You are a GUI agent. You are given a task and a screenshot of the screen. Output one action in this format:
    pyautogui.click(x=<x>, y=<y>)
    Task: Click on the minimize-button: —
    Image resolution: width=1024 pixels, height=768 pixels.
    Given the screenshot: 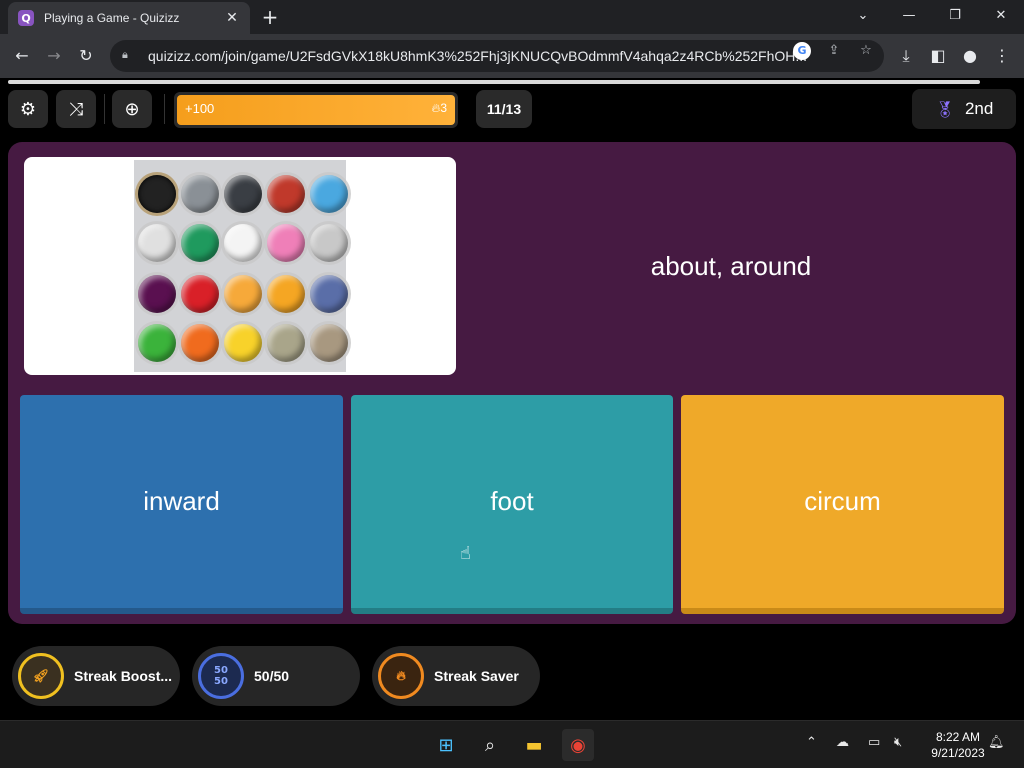 What is the action you would take?
    pyautogui.click(x=909, y=16)
    